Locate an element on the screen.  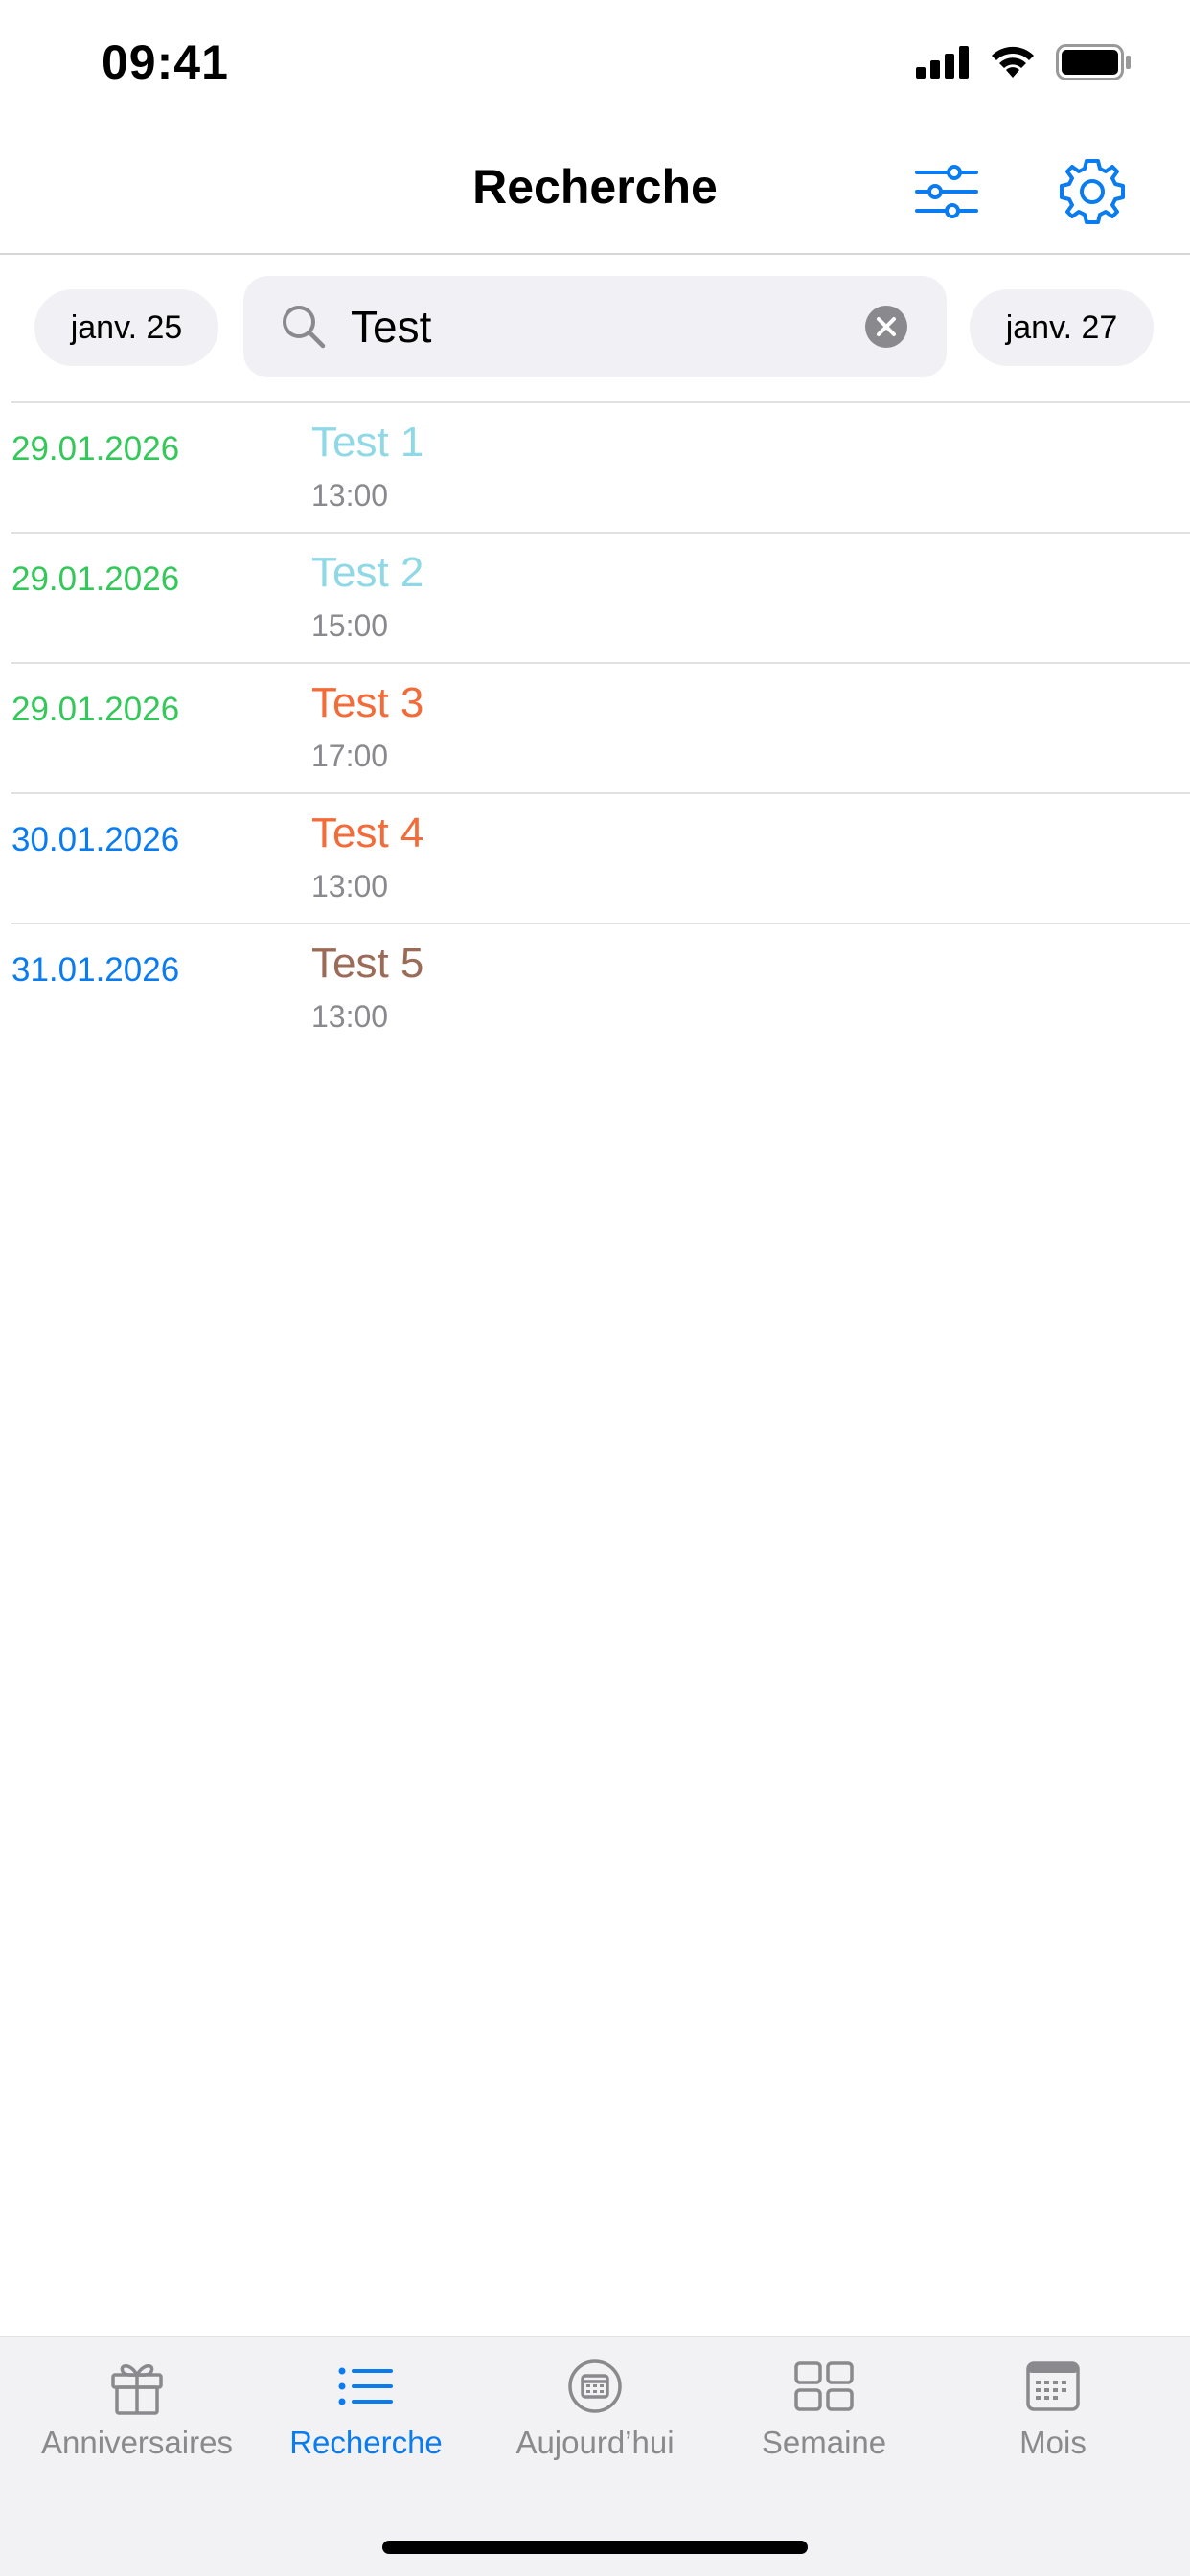
event-title: Test 1 is located at coordinates (367, 442).